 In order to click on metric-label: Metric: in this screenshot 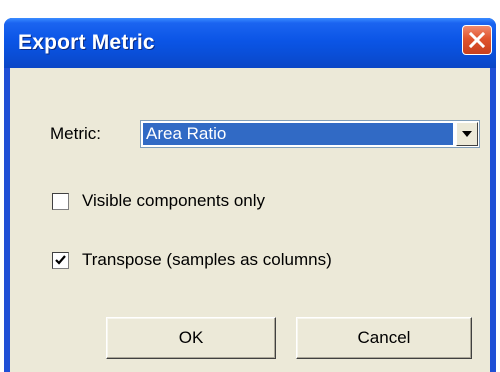, I will do `click(75, 133)`.